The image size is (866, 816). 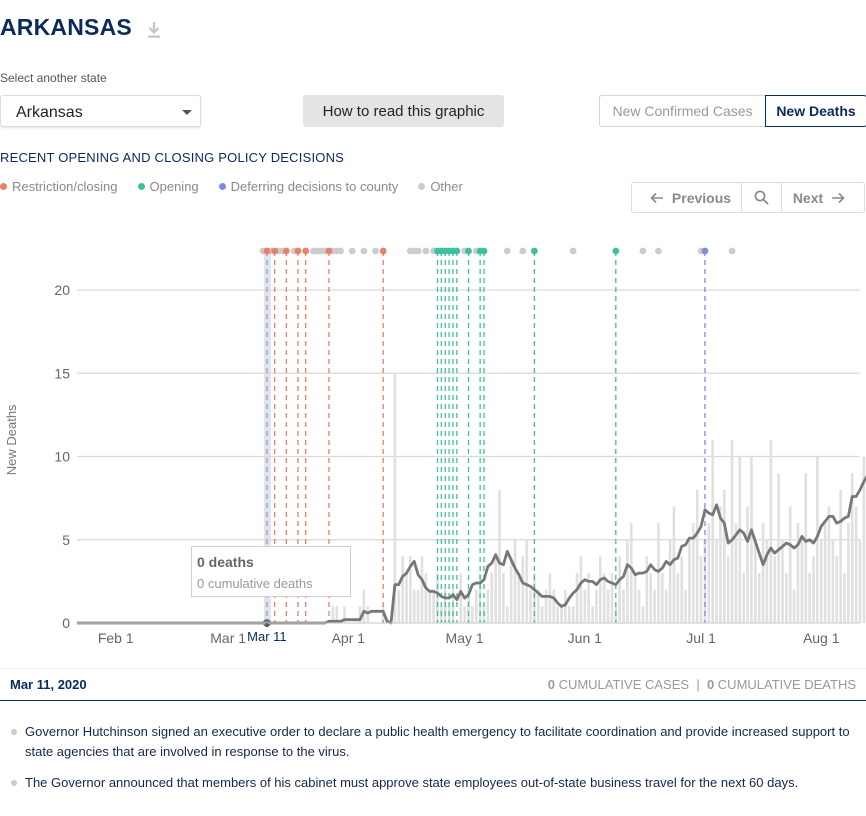 What do you see at coordinates (65, 186) in the screenshot?
I see `legend-label: Restriction/closing` at bounding box center [65, 186].